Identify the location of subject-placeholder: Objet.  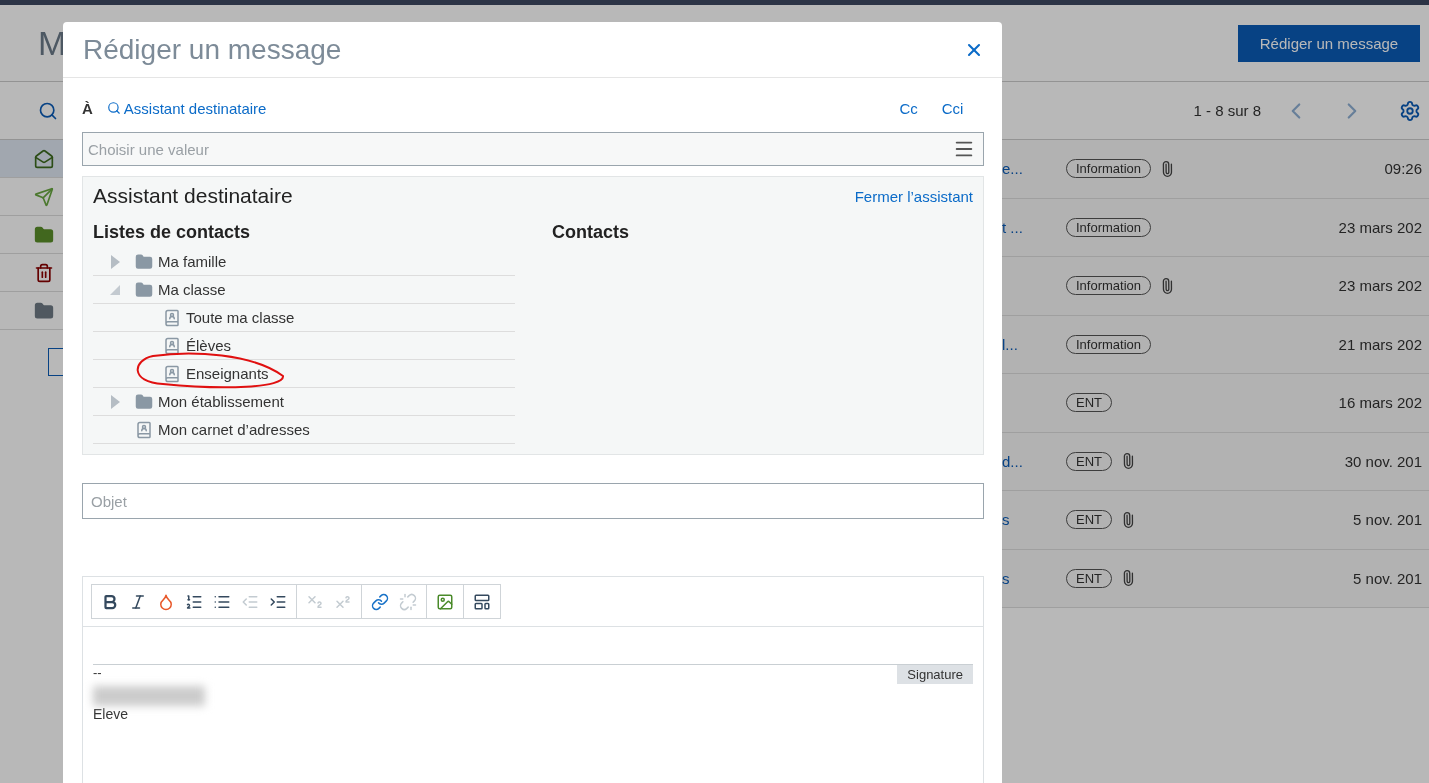
(109, 501).